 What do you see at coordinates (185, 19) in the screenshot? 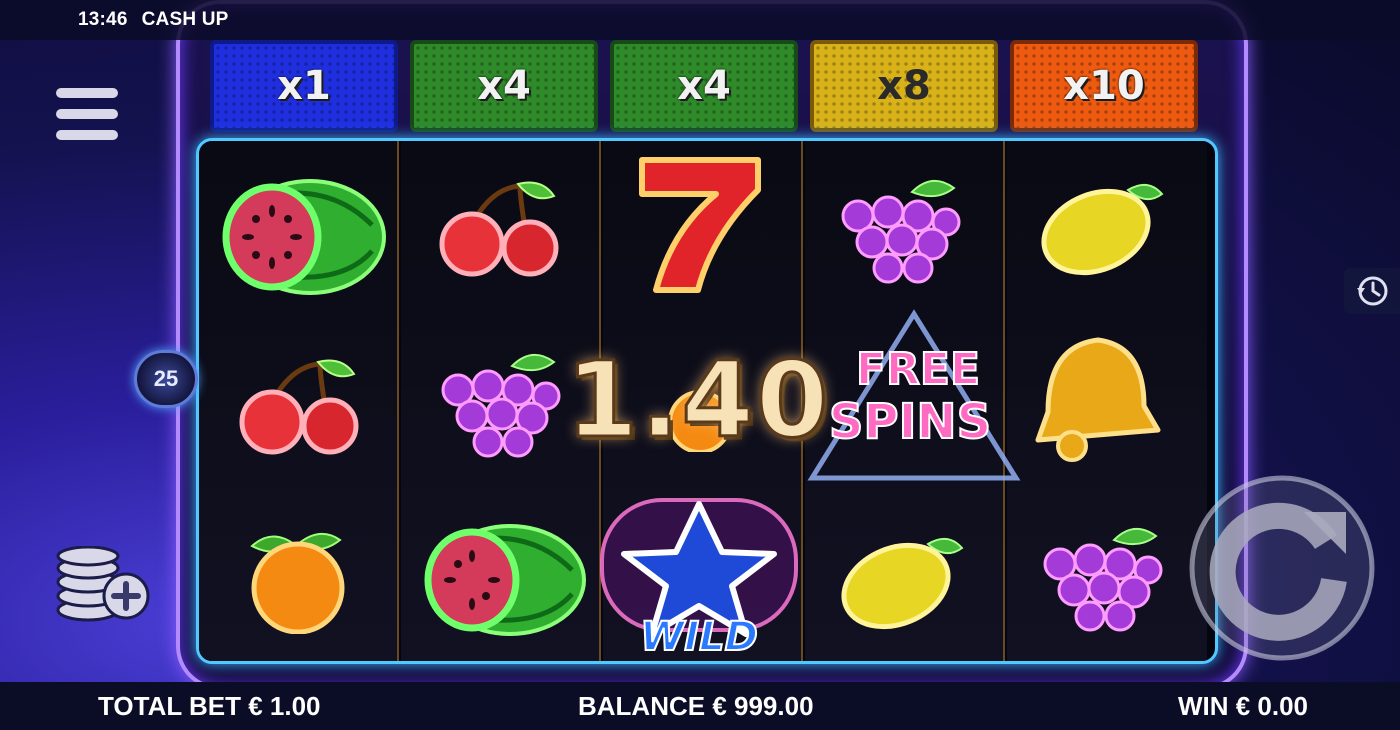
I see `game-title: CASH UP` at bounding box center [185, 19].